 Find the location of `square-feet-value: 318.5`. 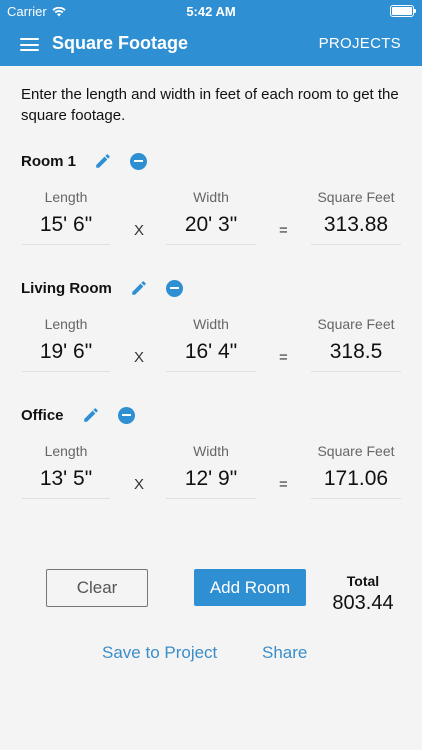

square-feet-value: 318.5 is located at coordinates (356, 354).